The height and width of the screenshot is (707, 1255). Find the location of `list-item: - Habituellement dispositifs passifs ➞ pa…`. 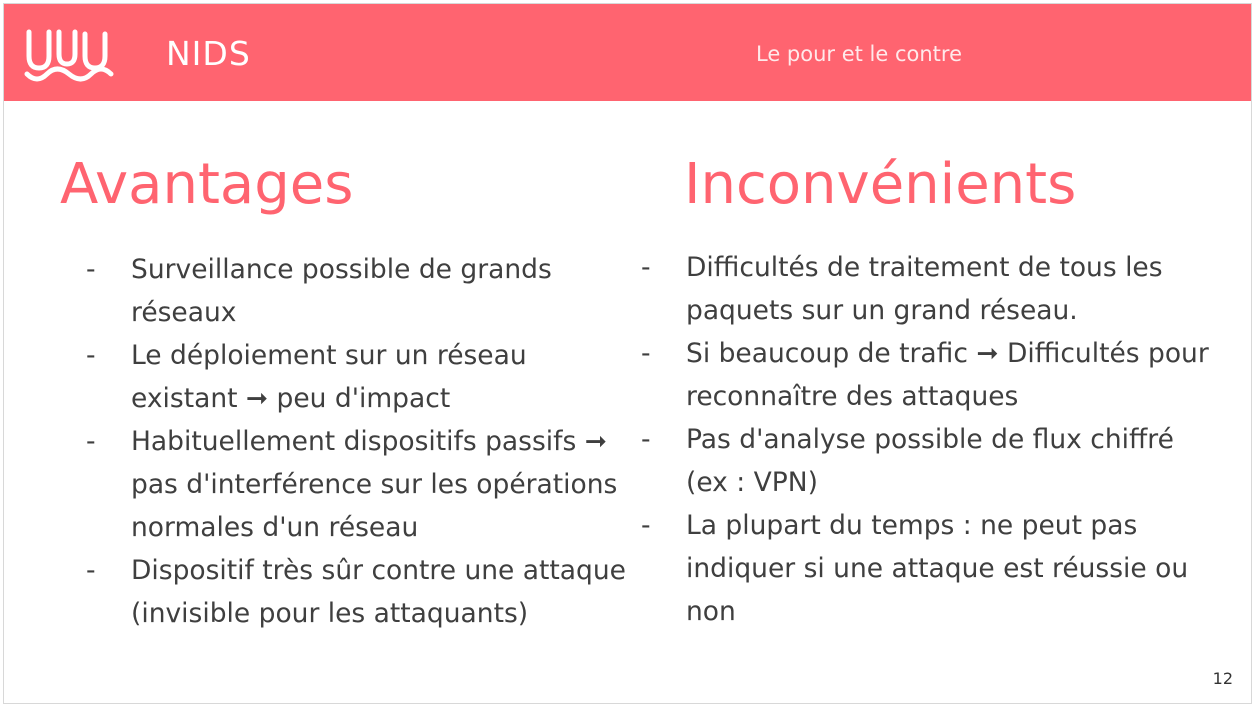

list-item: - Habituellement dispositifs passifs ➞ pa… is located at coordinates (356, 484).